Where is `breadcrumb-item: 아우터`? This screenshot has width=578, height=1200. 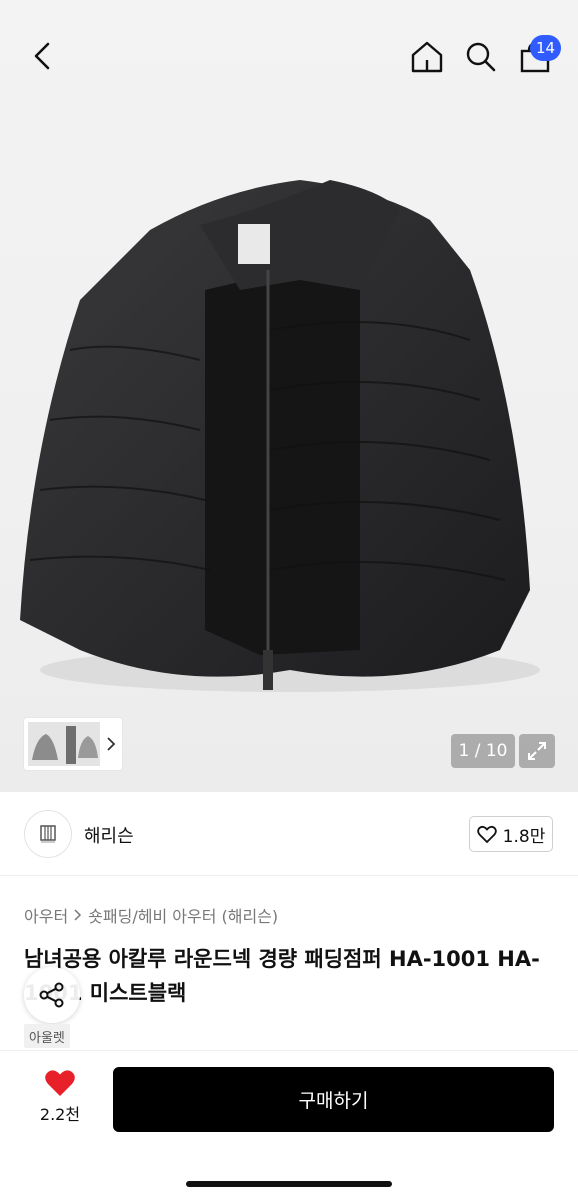
breadcrumb-item: 아우터 is located at coordinates (46, 915).